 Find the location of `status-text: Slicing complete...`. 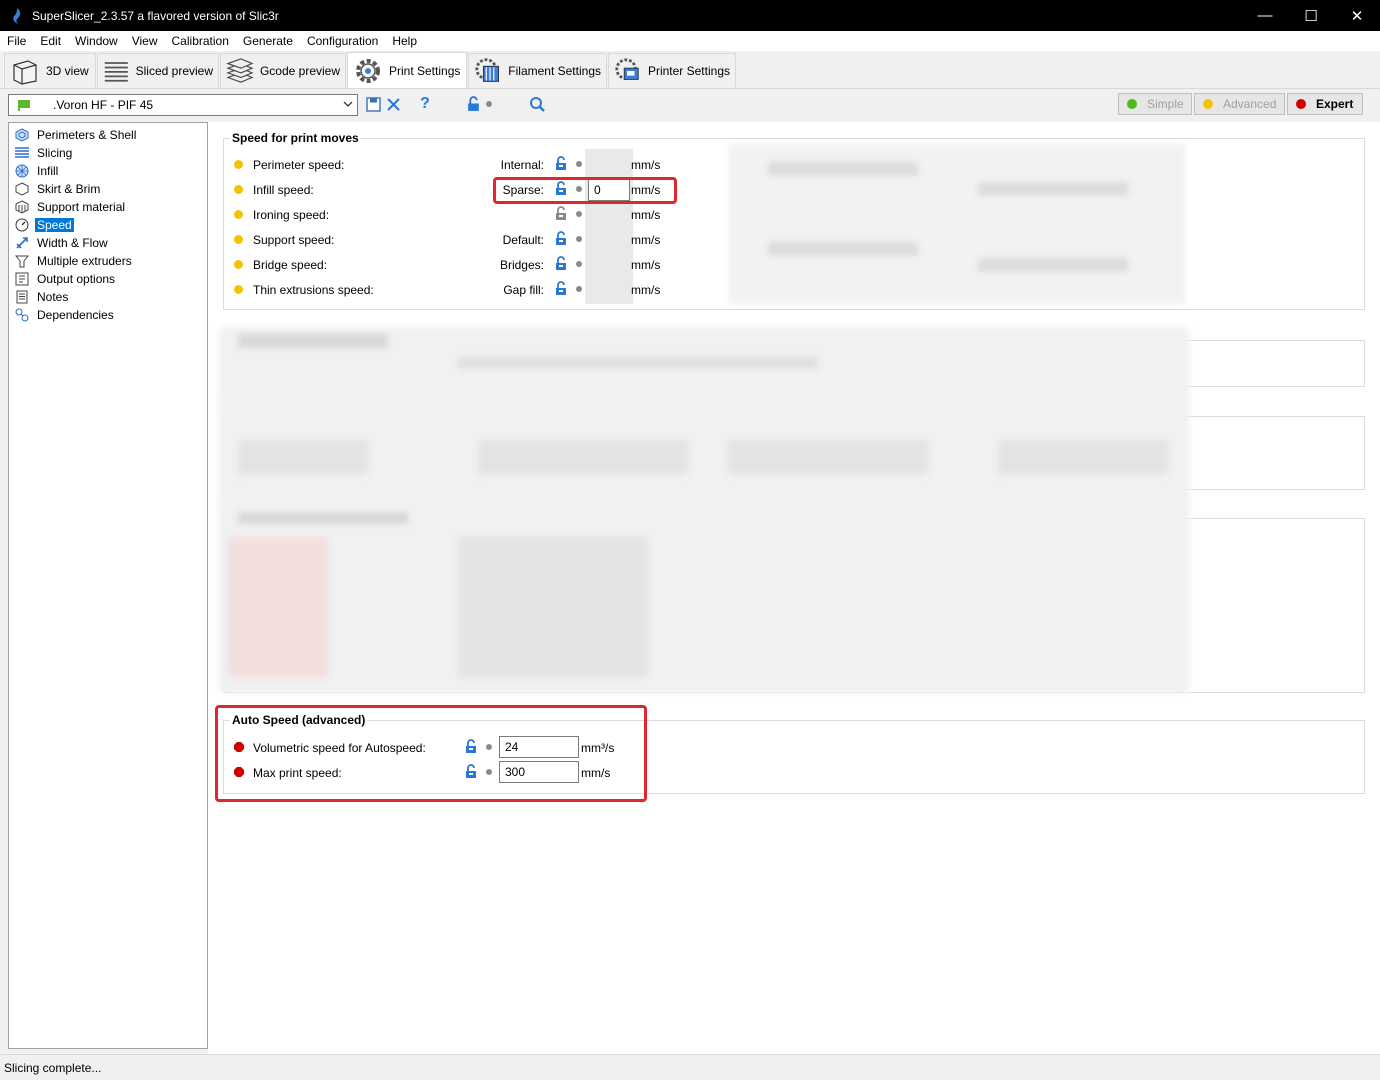

status-text: Slicing complete... is located at coordinates (53, 1067).